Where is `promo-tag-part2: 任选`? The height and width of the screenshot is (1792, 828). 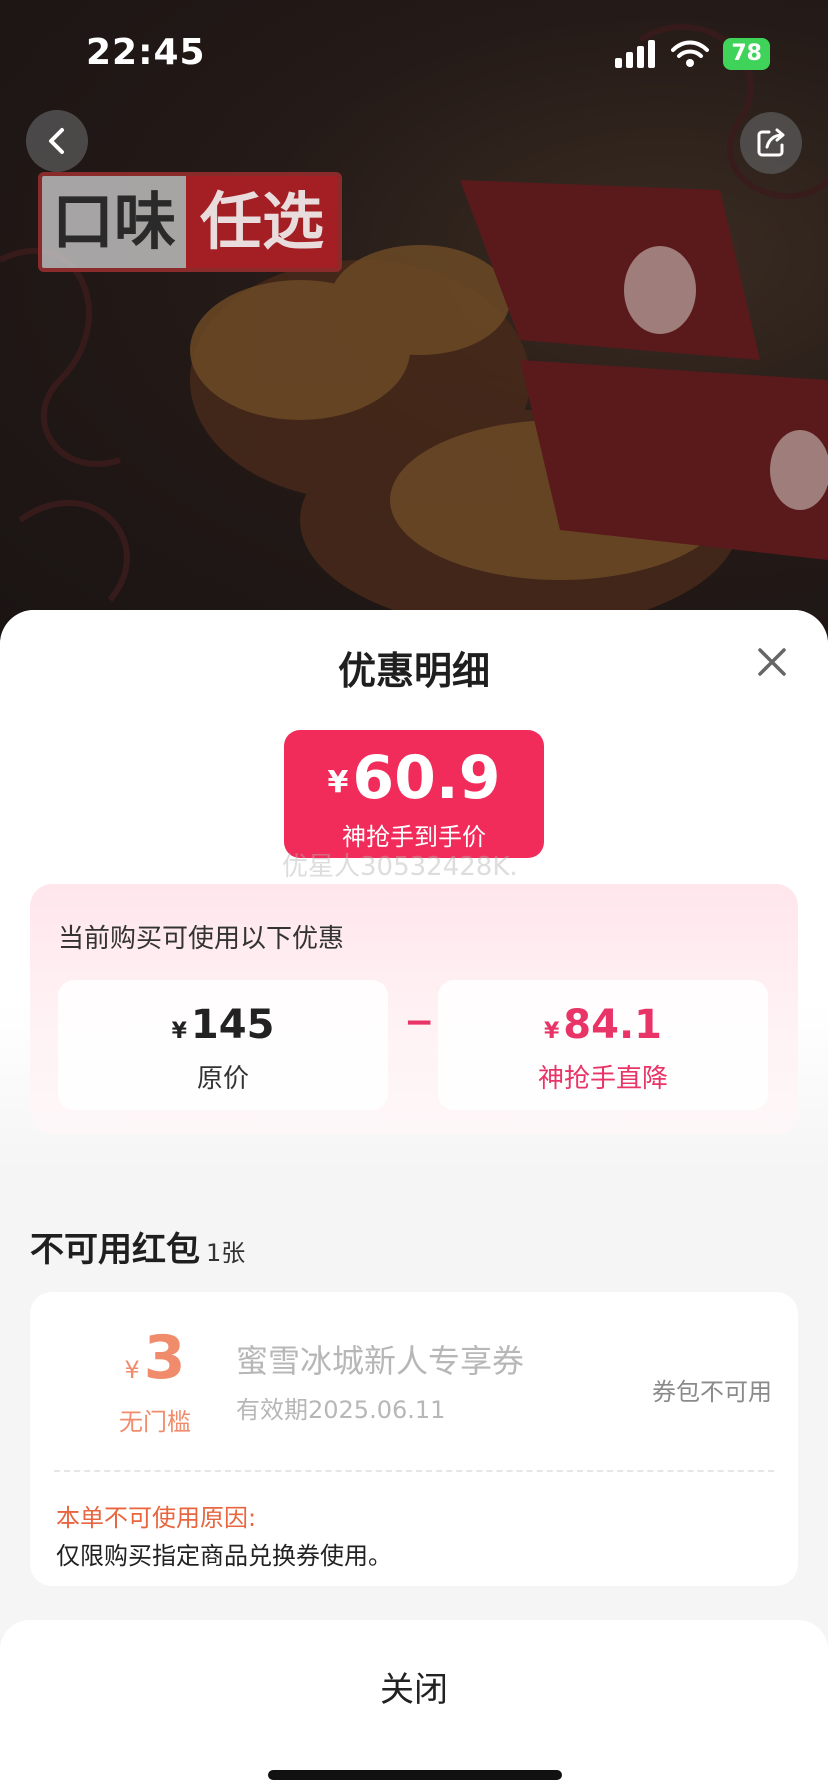
promo-tag-part2: 任选 is located at coordinates (262, 222).